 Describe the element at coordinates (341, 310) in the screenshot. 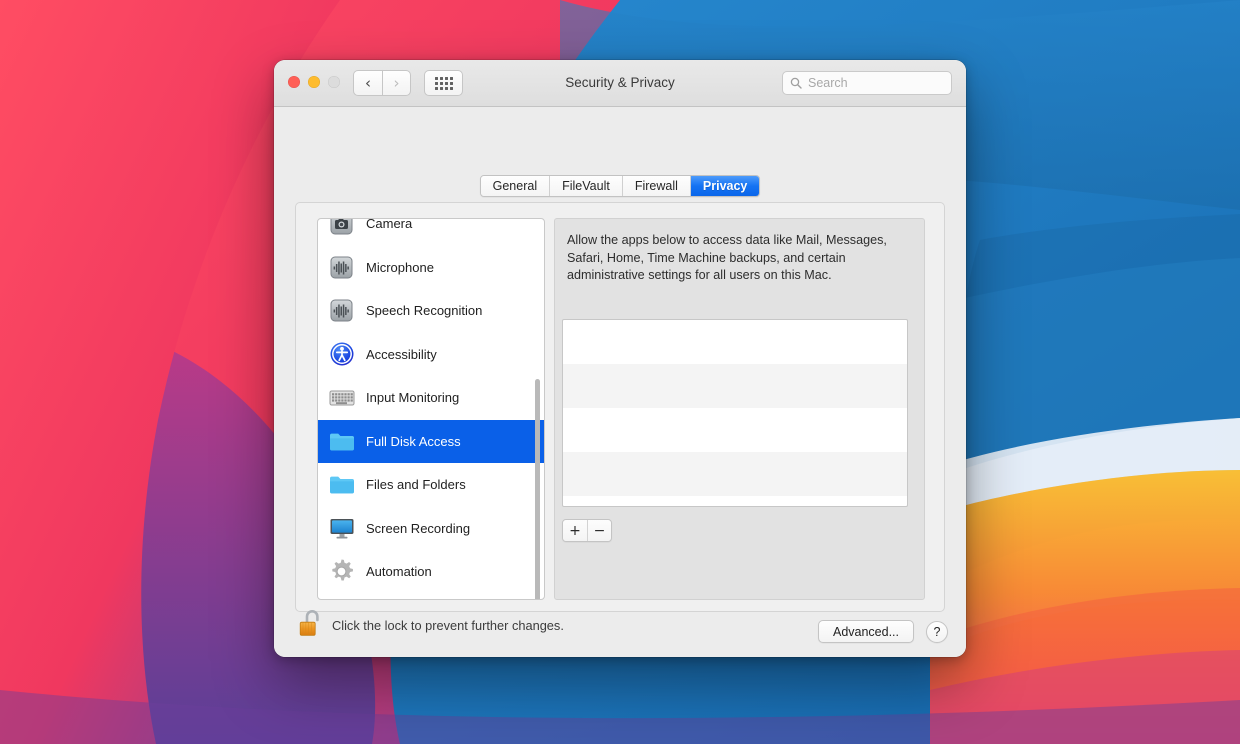

I see `speech-recognition-icon` at that location.